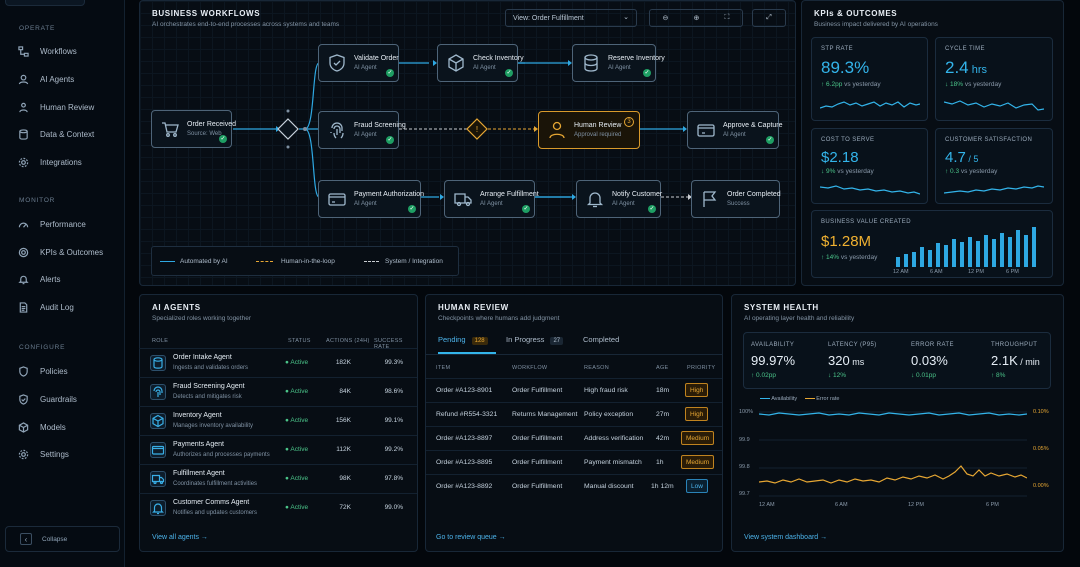 The image size is (1080, 567). I want to click on tab-completed: Completed, so click(601, 339).